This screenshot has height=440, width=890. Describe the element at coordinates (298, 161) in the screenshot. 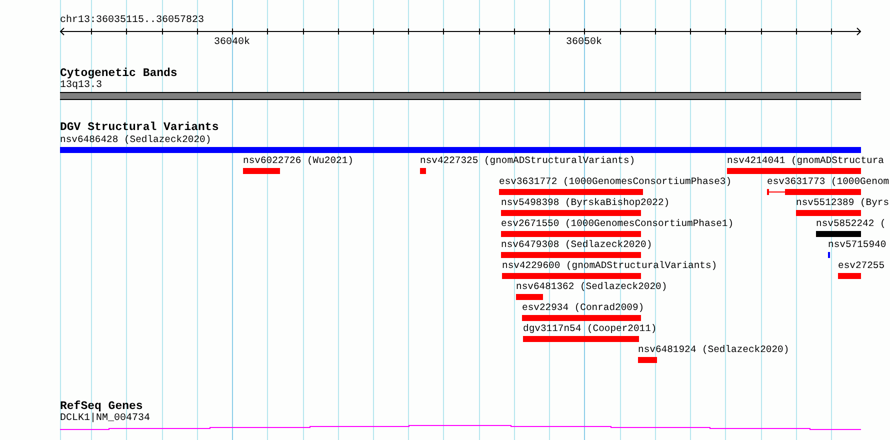

I see `variant-label: nsv6022726 (Wu2021)` at that location.